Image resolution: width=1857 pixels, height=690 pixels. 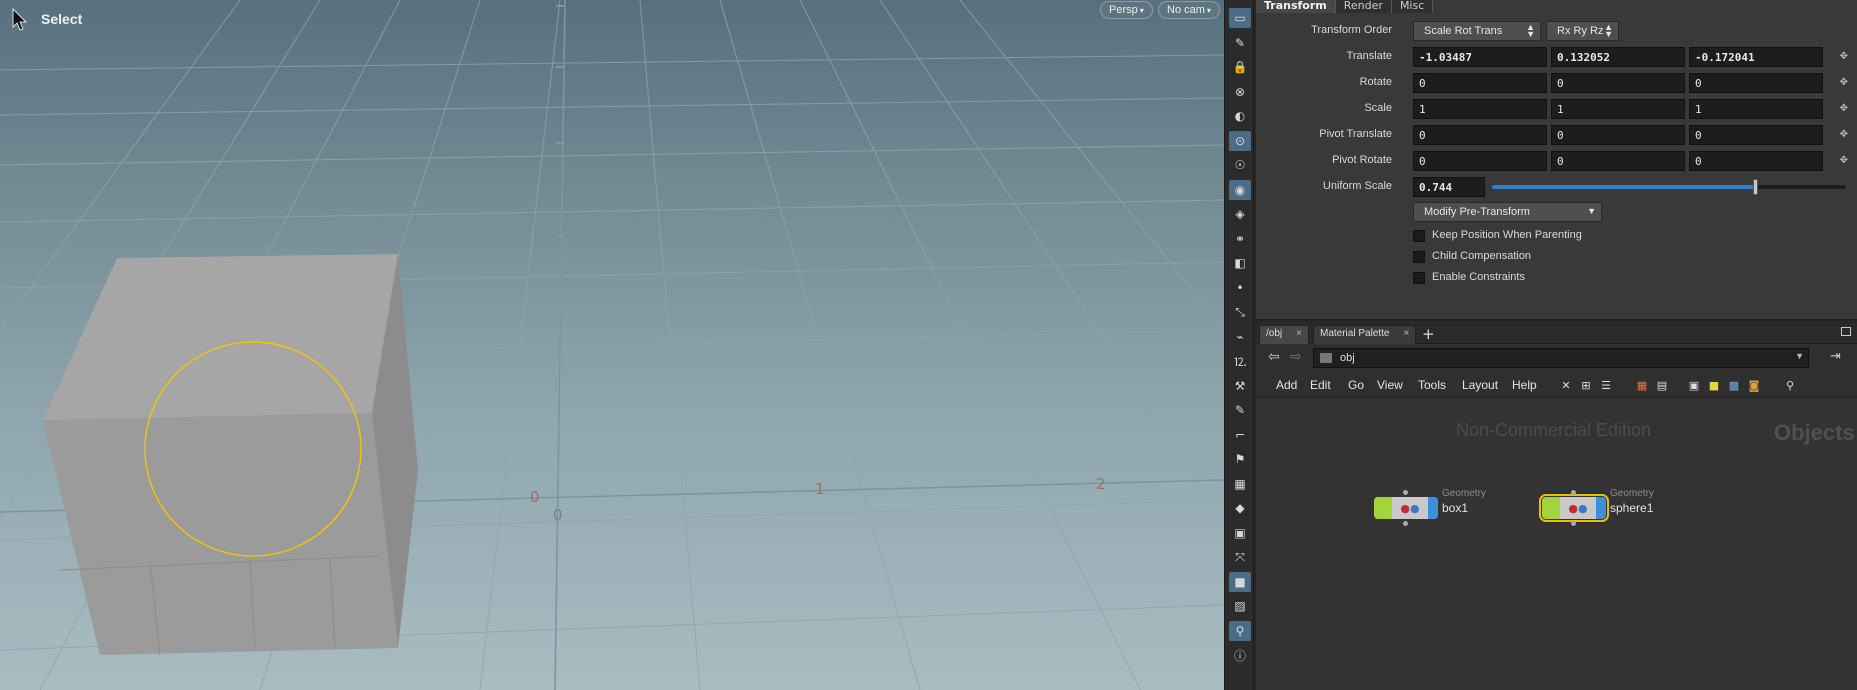 I want to click on node-box1-name: box1, so click(x=1455, y=508).